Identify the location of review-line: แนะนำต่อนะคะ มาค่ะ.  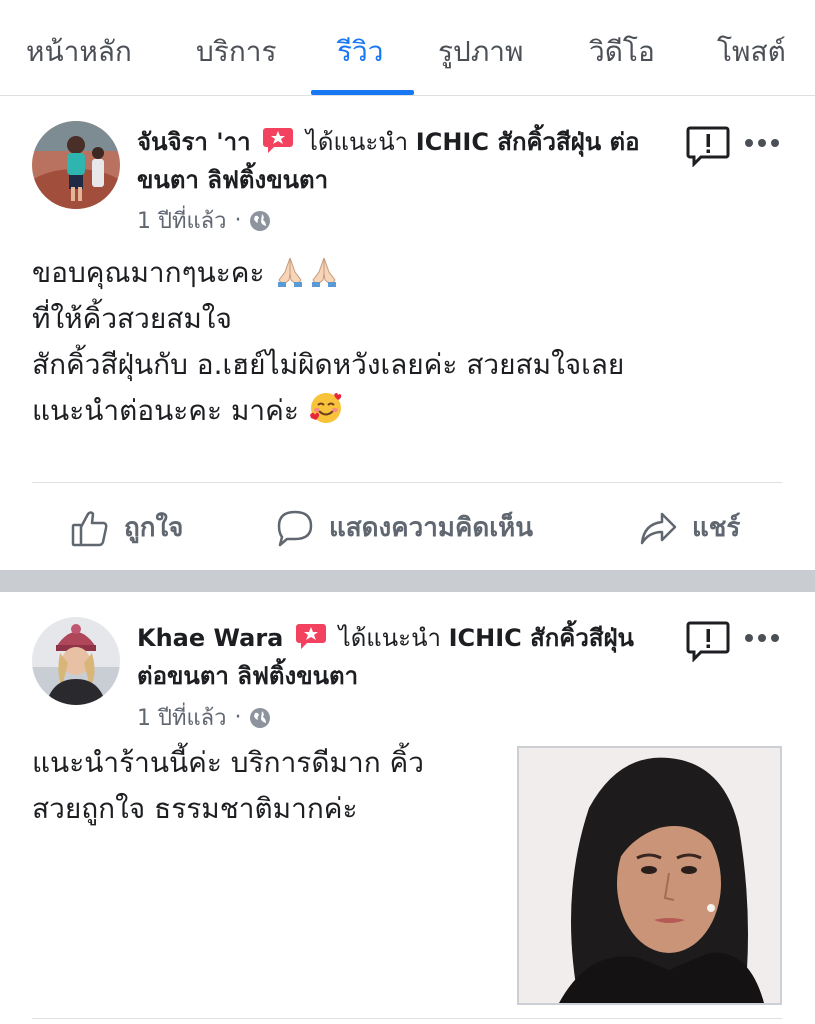
(165, 410).